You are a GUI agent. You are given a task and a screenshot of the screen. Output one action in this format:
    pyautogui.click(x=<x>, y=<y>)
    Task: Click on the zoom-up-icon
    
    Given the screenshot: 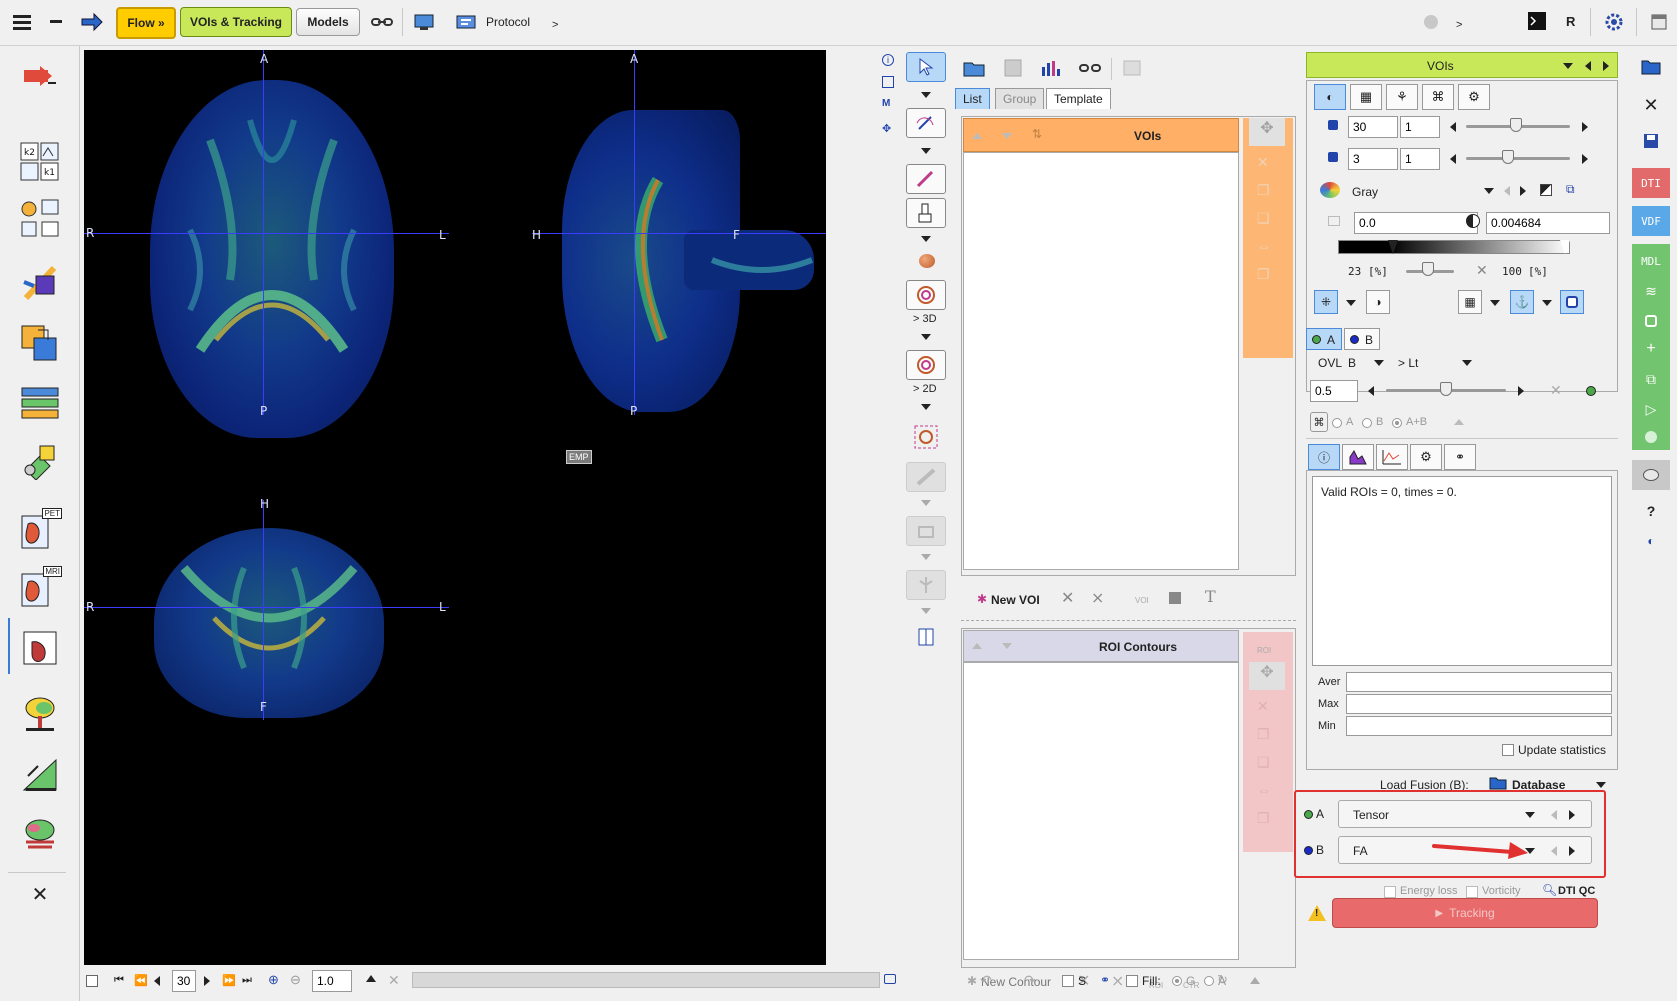 What is the action you would take?
    pyautogui.click(x=371, y=978)
    